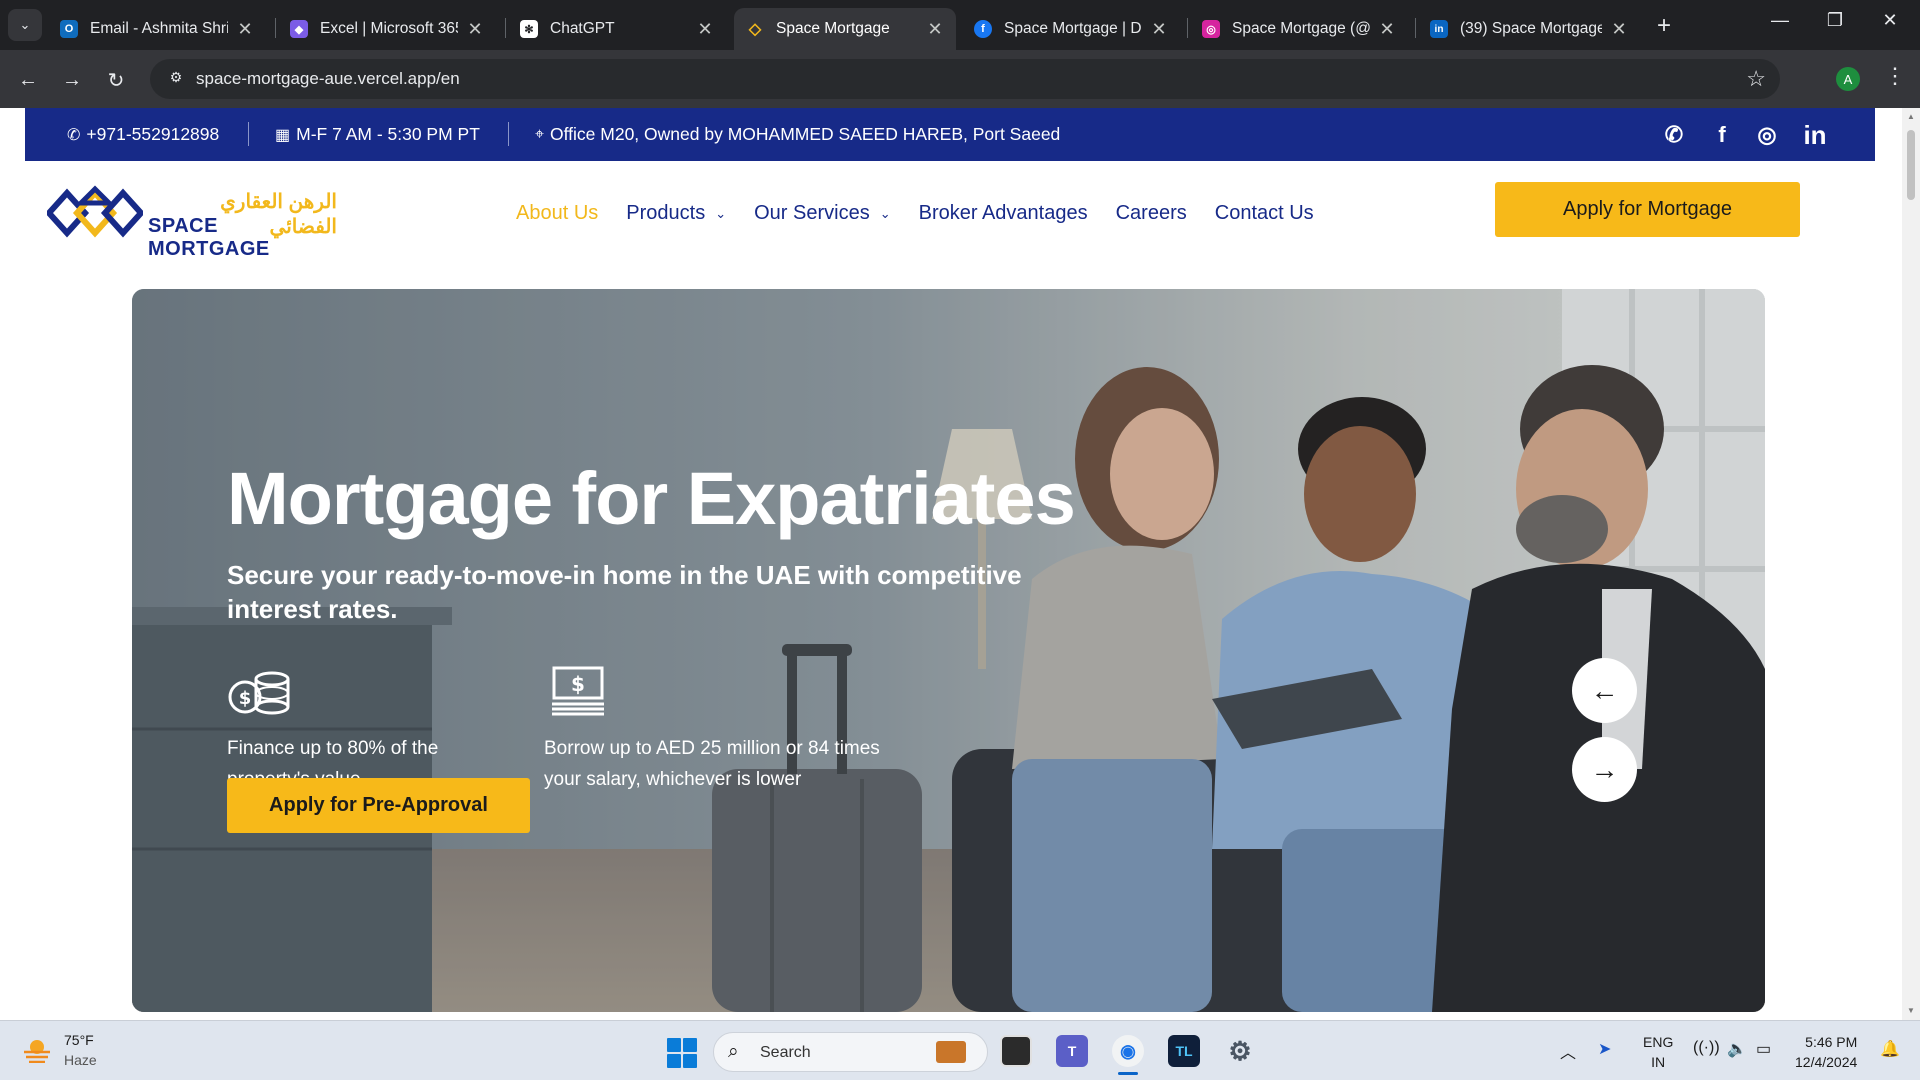  What do you see at coordinates (37, 1050) in the screenshot?
I see `haze-weather-icon` at bounding box center [37, 1050].